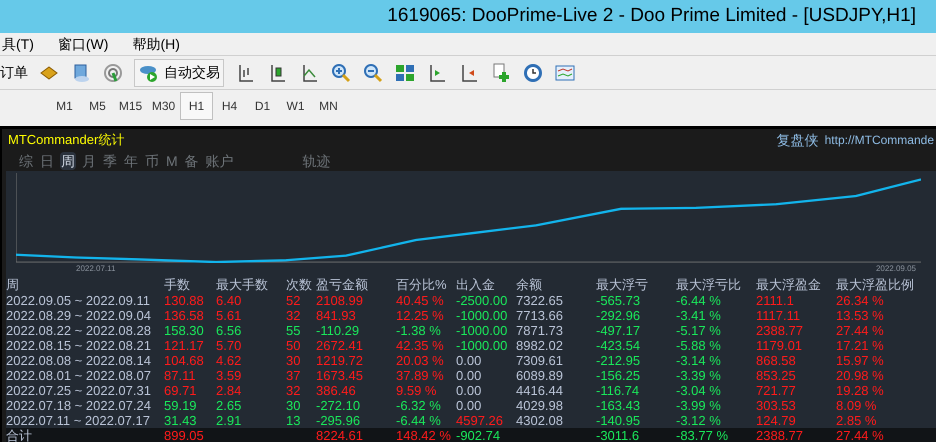 Image resolution: width=936 pixels, height=442 pixels. Describe the element at coordinates (618, 375) in the screenshot. I see `table-cell: -156.25` at that location.